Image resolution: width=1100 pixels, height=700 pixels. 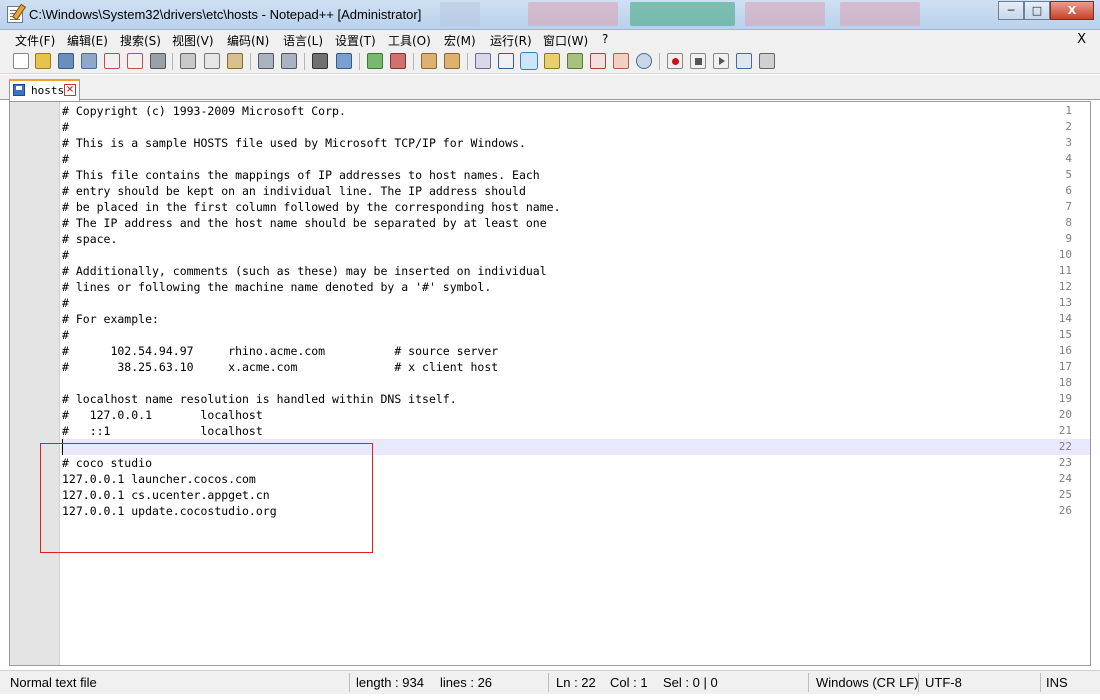 What do you see at coordinates (162, 415) in the screenshot?
I see `code-line: # 127.0.0.1 localhost` at bounding box center [162, 415].